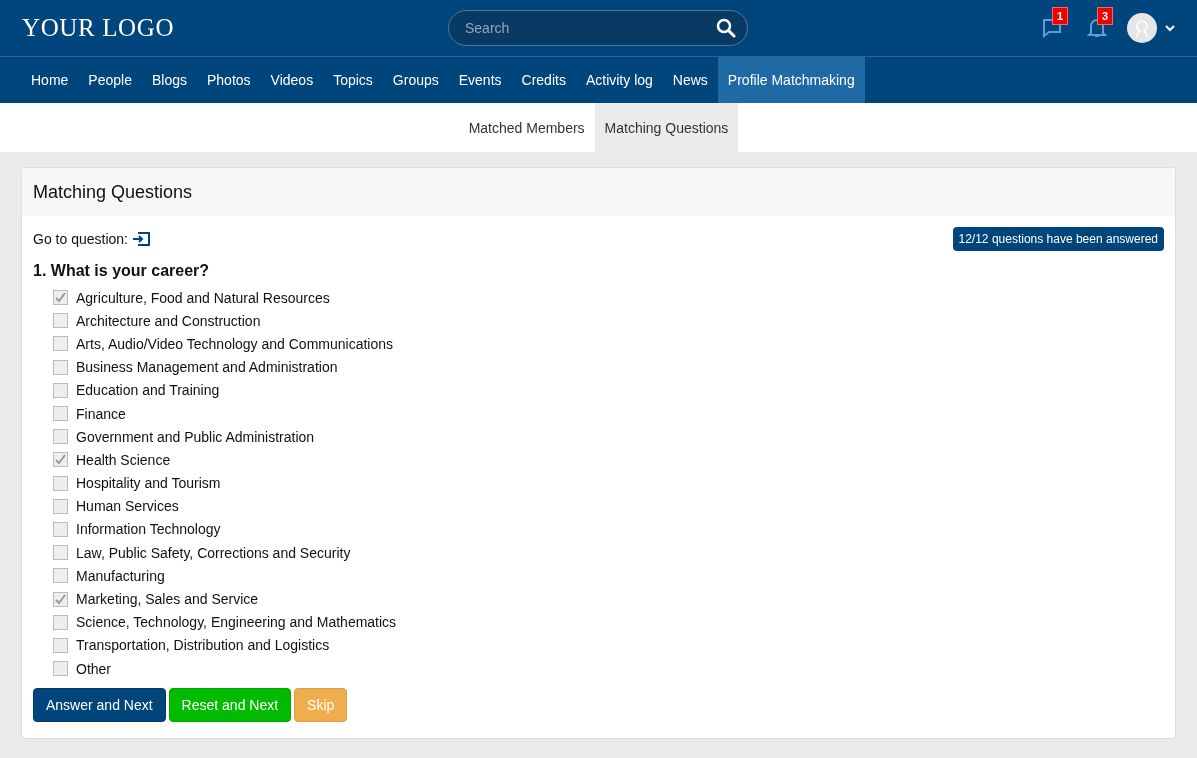 This screenshot has width=1197, height=758. What do you see at coordinates (480, 80) in the screenshot?
I see `nav-tab: Events` at bounding box center [480, 80].